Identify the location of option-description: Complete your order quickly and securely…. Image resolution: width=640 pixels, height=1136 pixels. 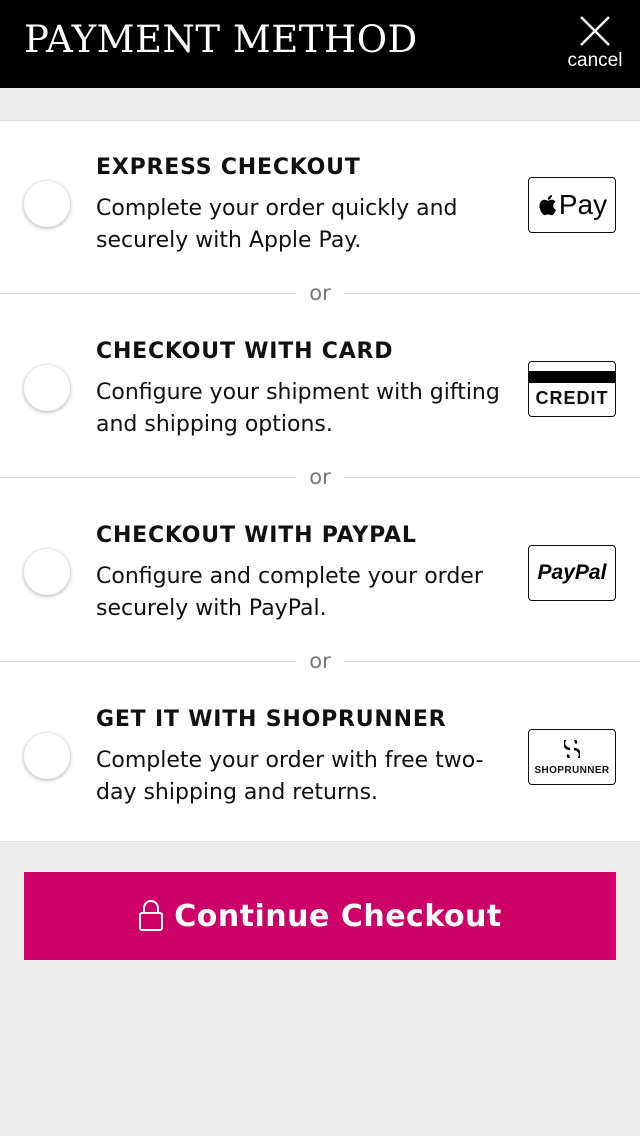
(277, 224).